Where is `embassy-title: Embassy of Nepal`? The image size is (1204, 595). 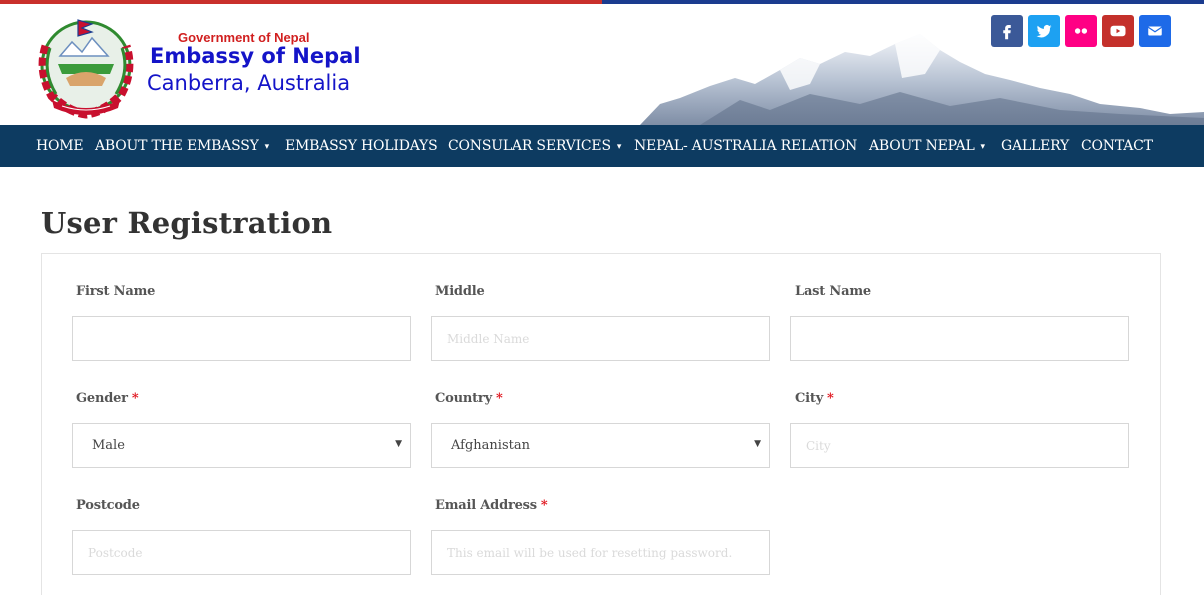 embassy-title: Embassy of Nepal is located at coordinates (255, 56).